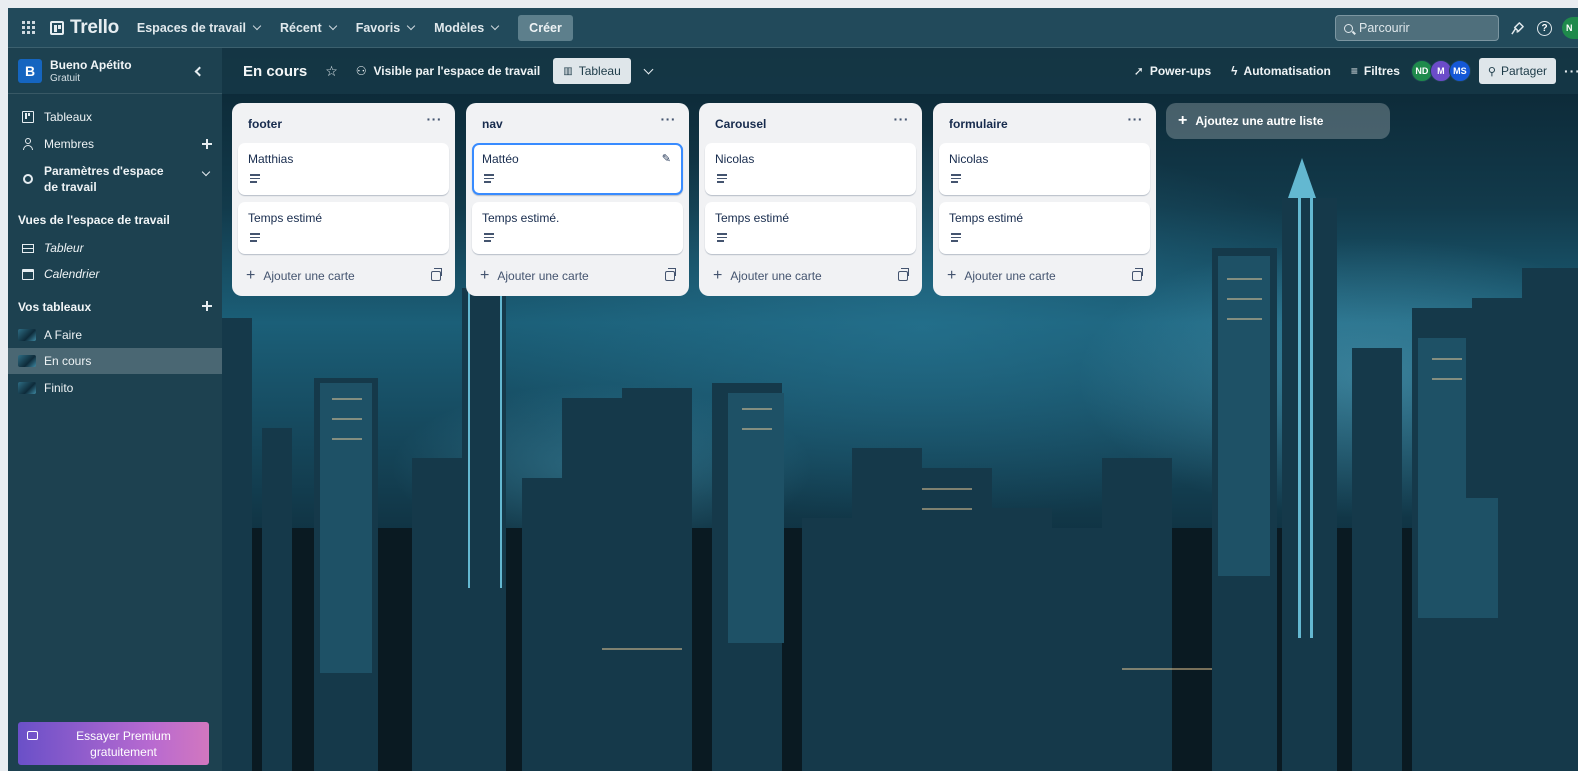 This screenshot has height=771, width=1578. Describe the element at coordinates (27, 335) in the screenshot. I see `board-thumbnail` at that location.